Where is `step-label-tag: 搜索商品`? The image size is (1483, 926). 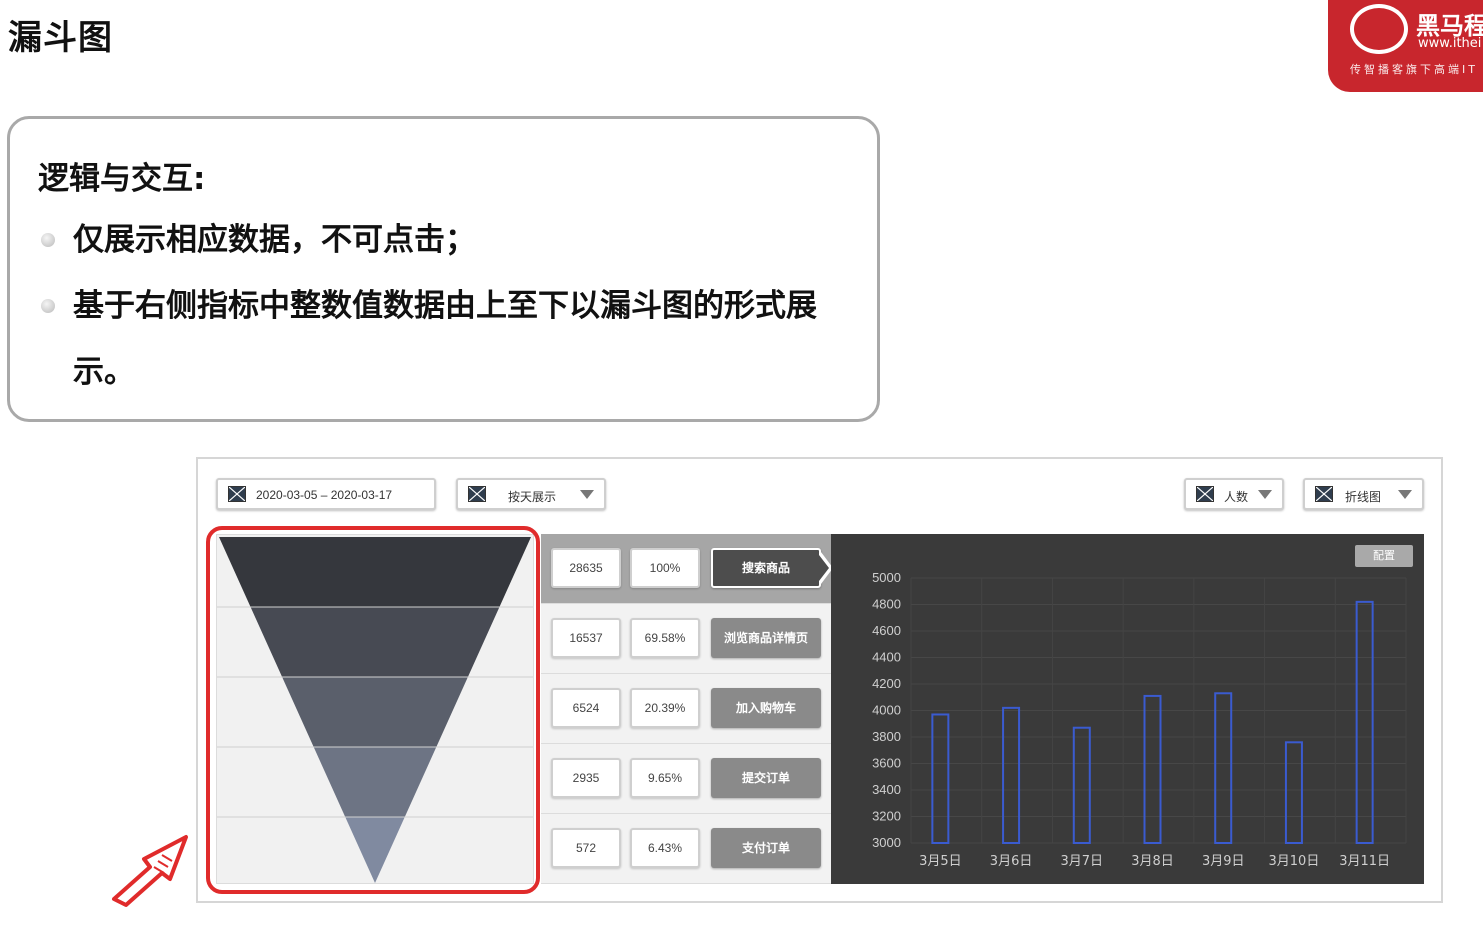 step-label-tag: 搜索商品 is located at coordinates (766, 568).